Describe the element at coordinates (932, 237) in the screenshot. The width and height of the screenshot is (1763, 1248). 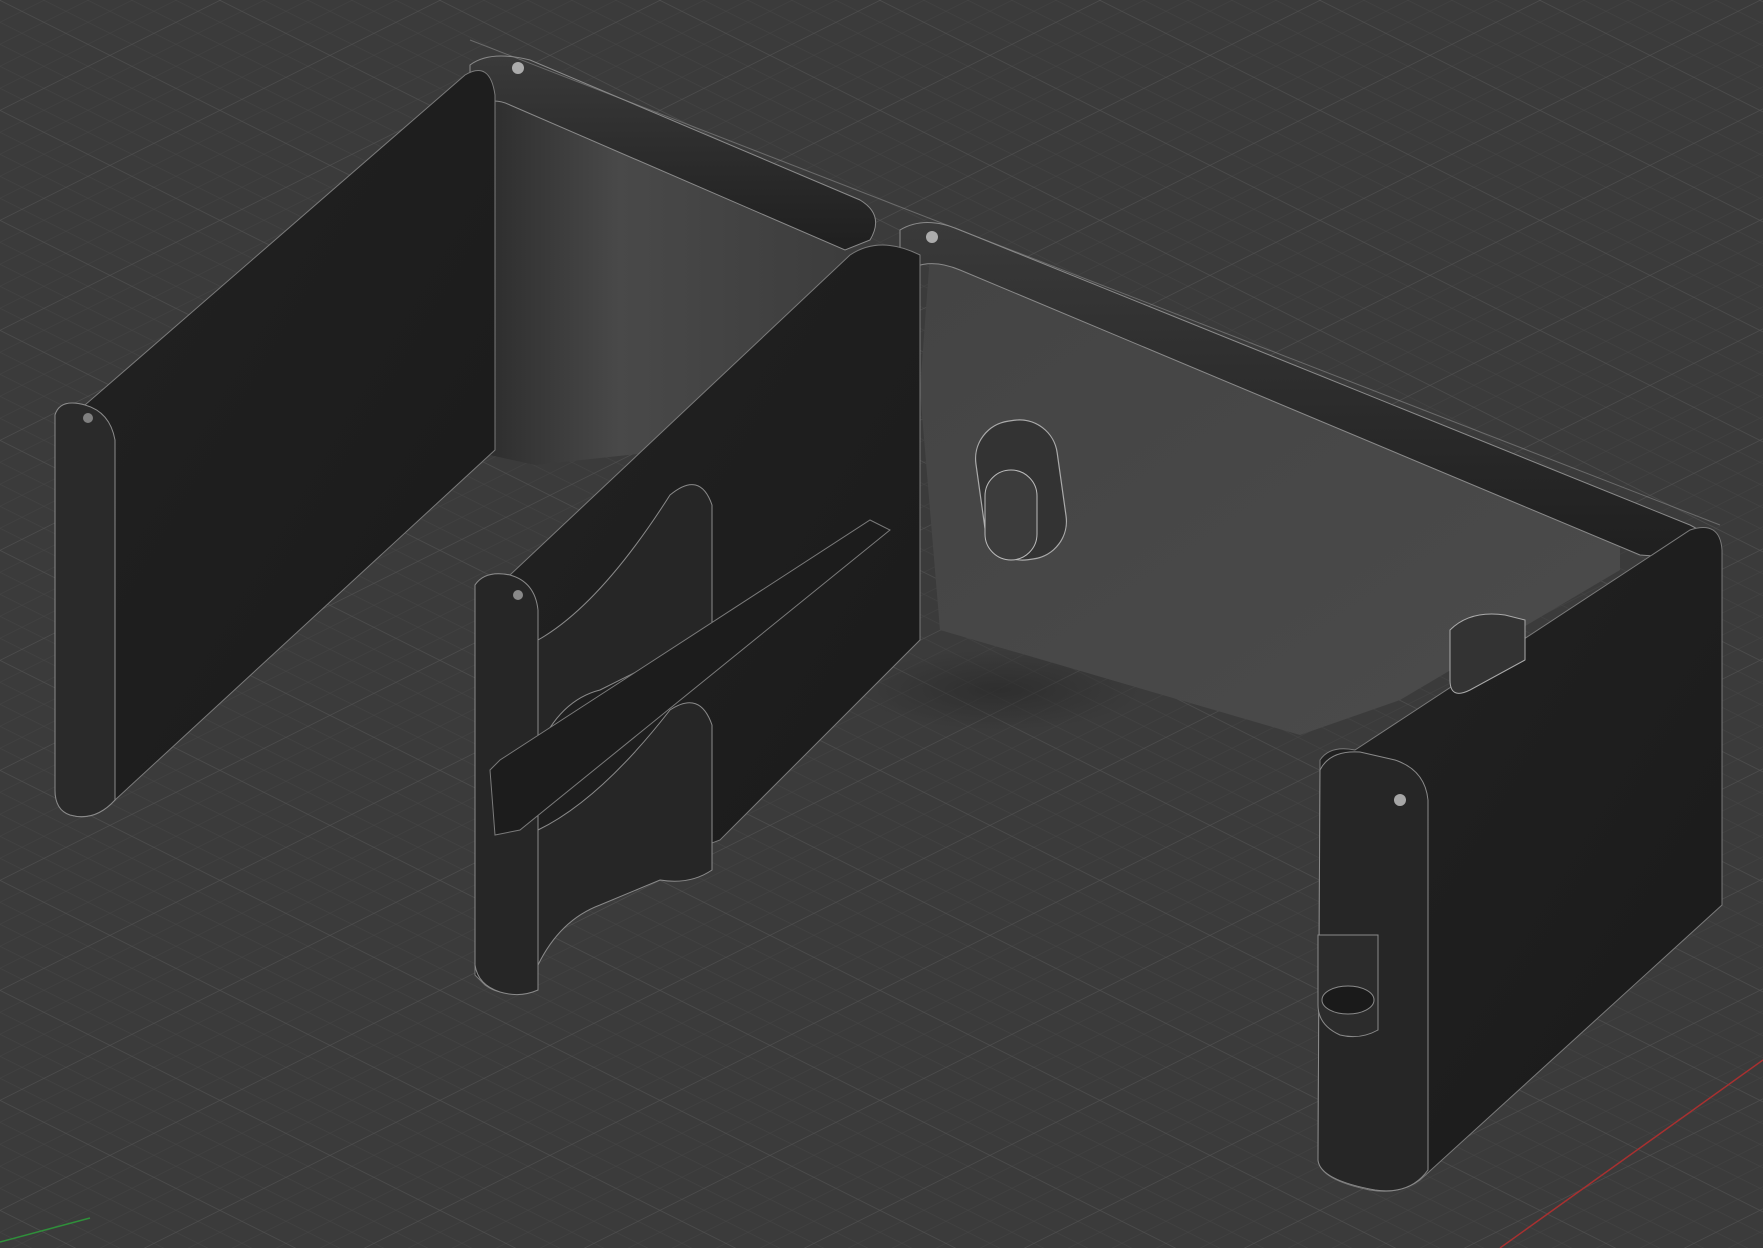
I see `divider-corner-highlight` at that location.